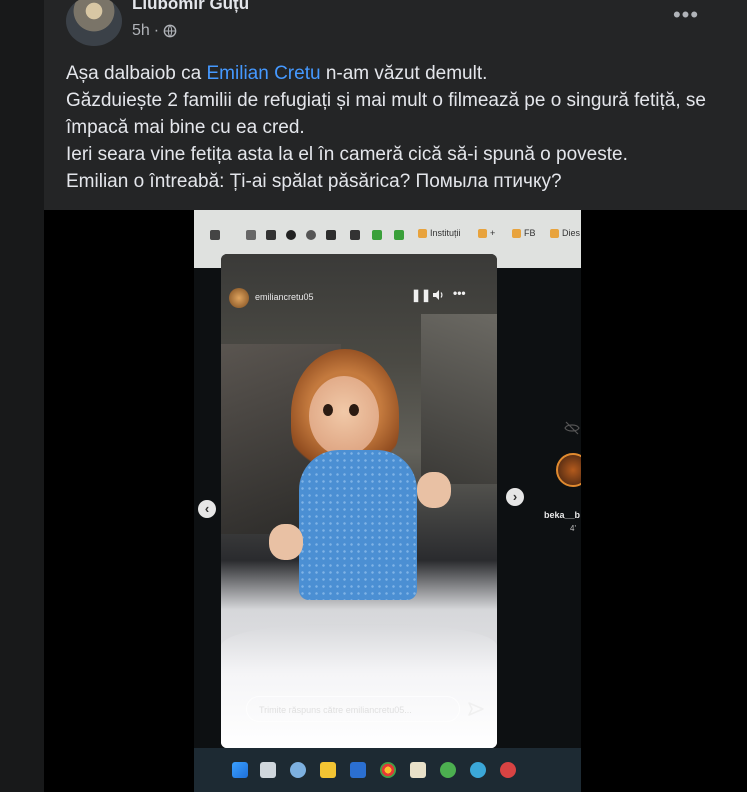  What do you see at coordinates (207, 509) in the screenshot?
I see `prev-story-button: ‹` at bounding box center [207, 509].